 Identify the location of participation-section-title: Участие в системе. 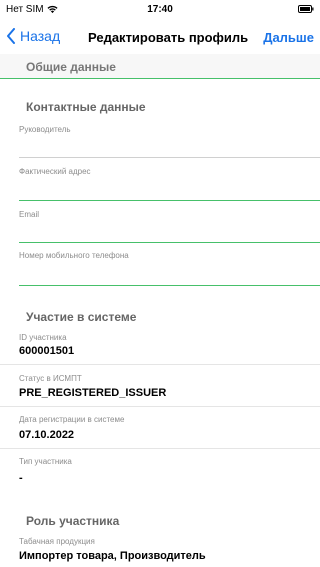
(81, 317).